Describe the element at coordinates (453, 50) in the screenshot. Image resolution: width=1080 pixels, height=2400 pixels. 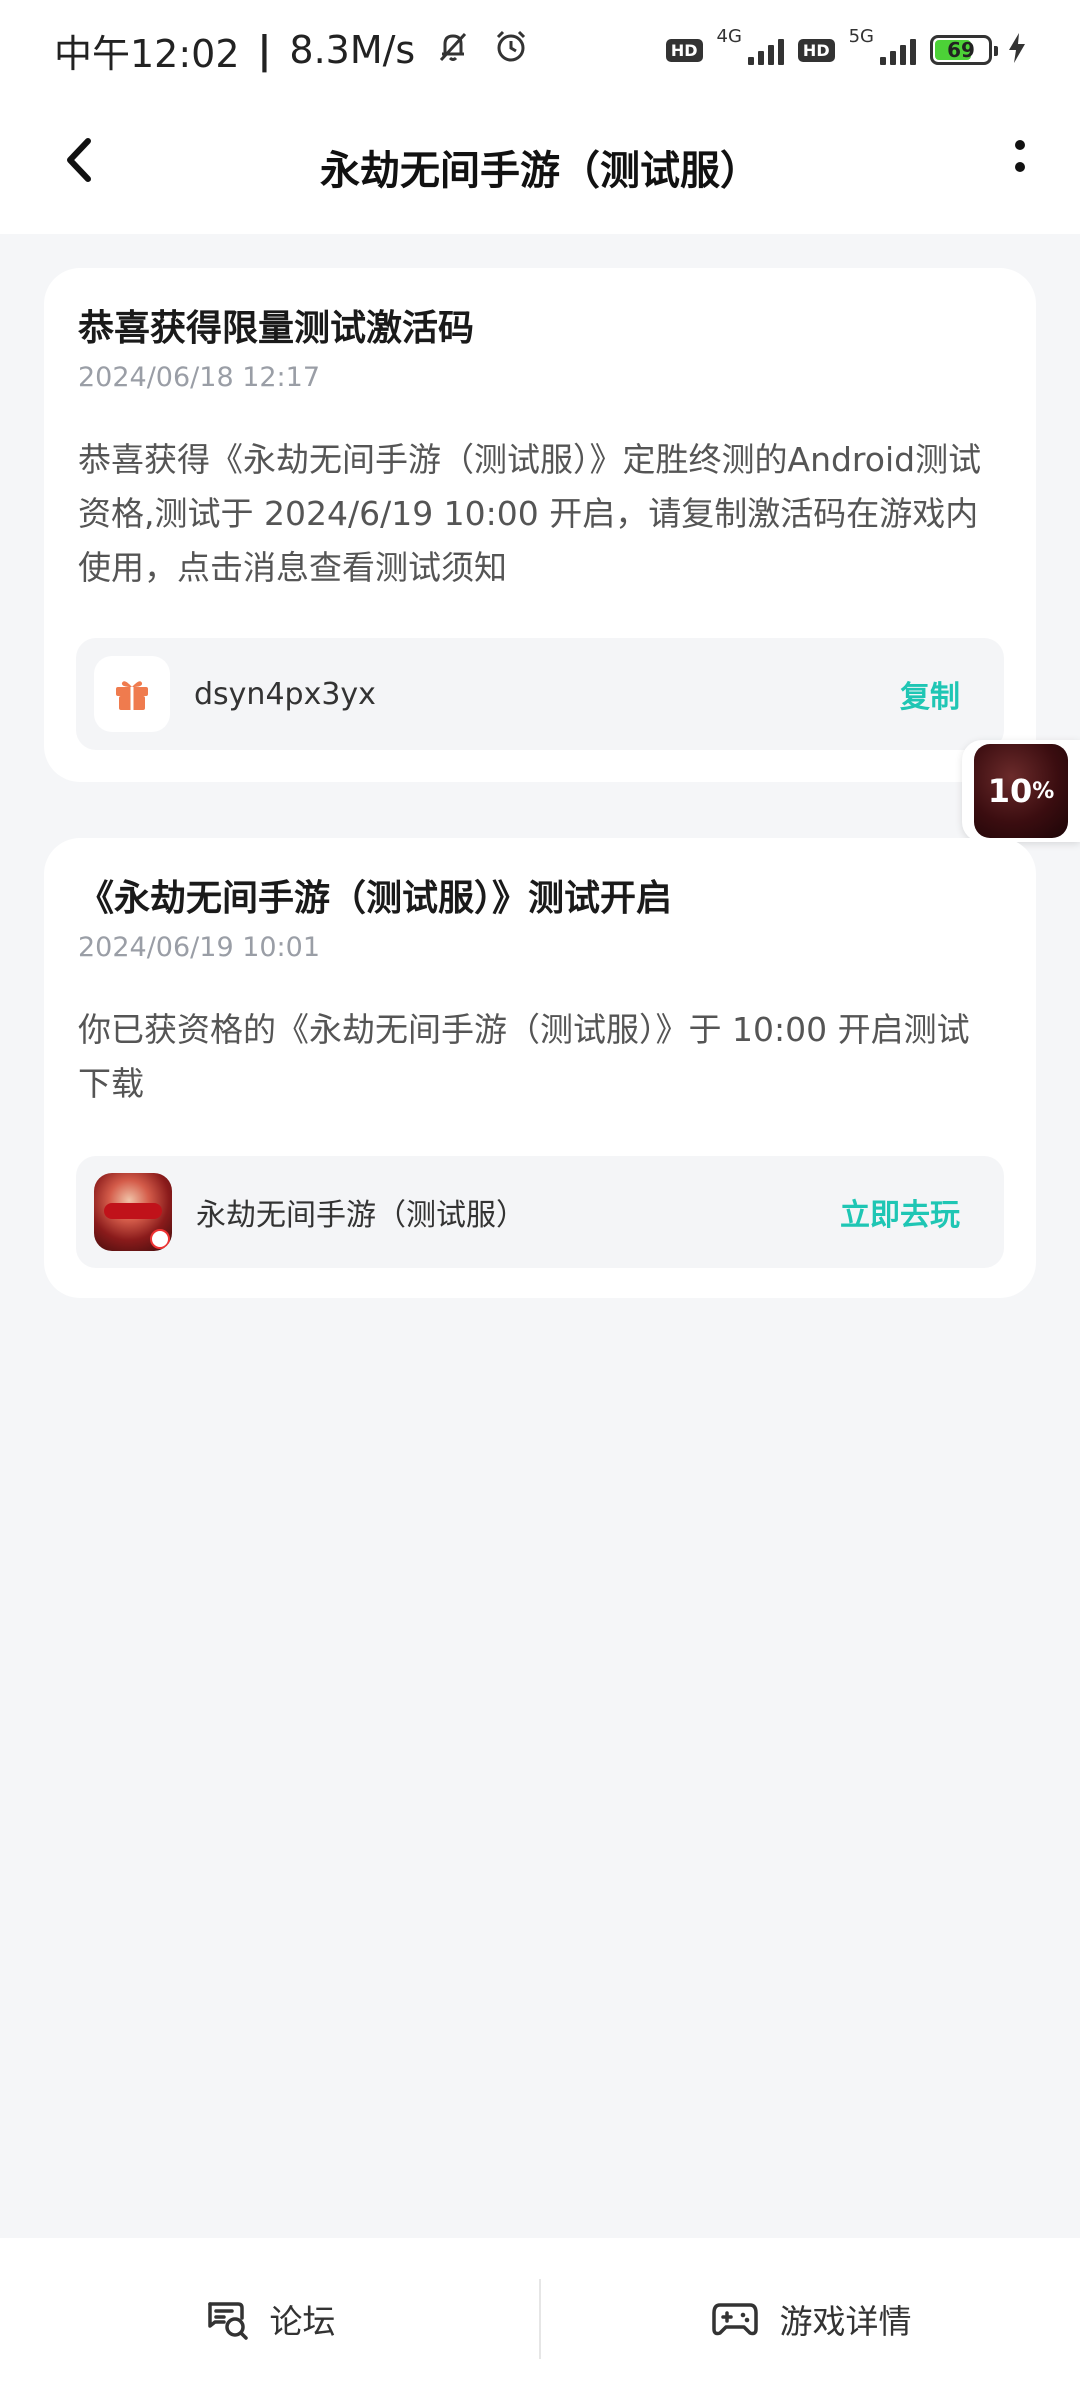
I see `mute-bell-icon` at that location.